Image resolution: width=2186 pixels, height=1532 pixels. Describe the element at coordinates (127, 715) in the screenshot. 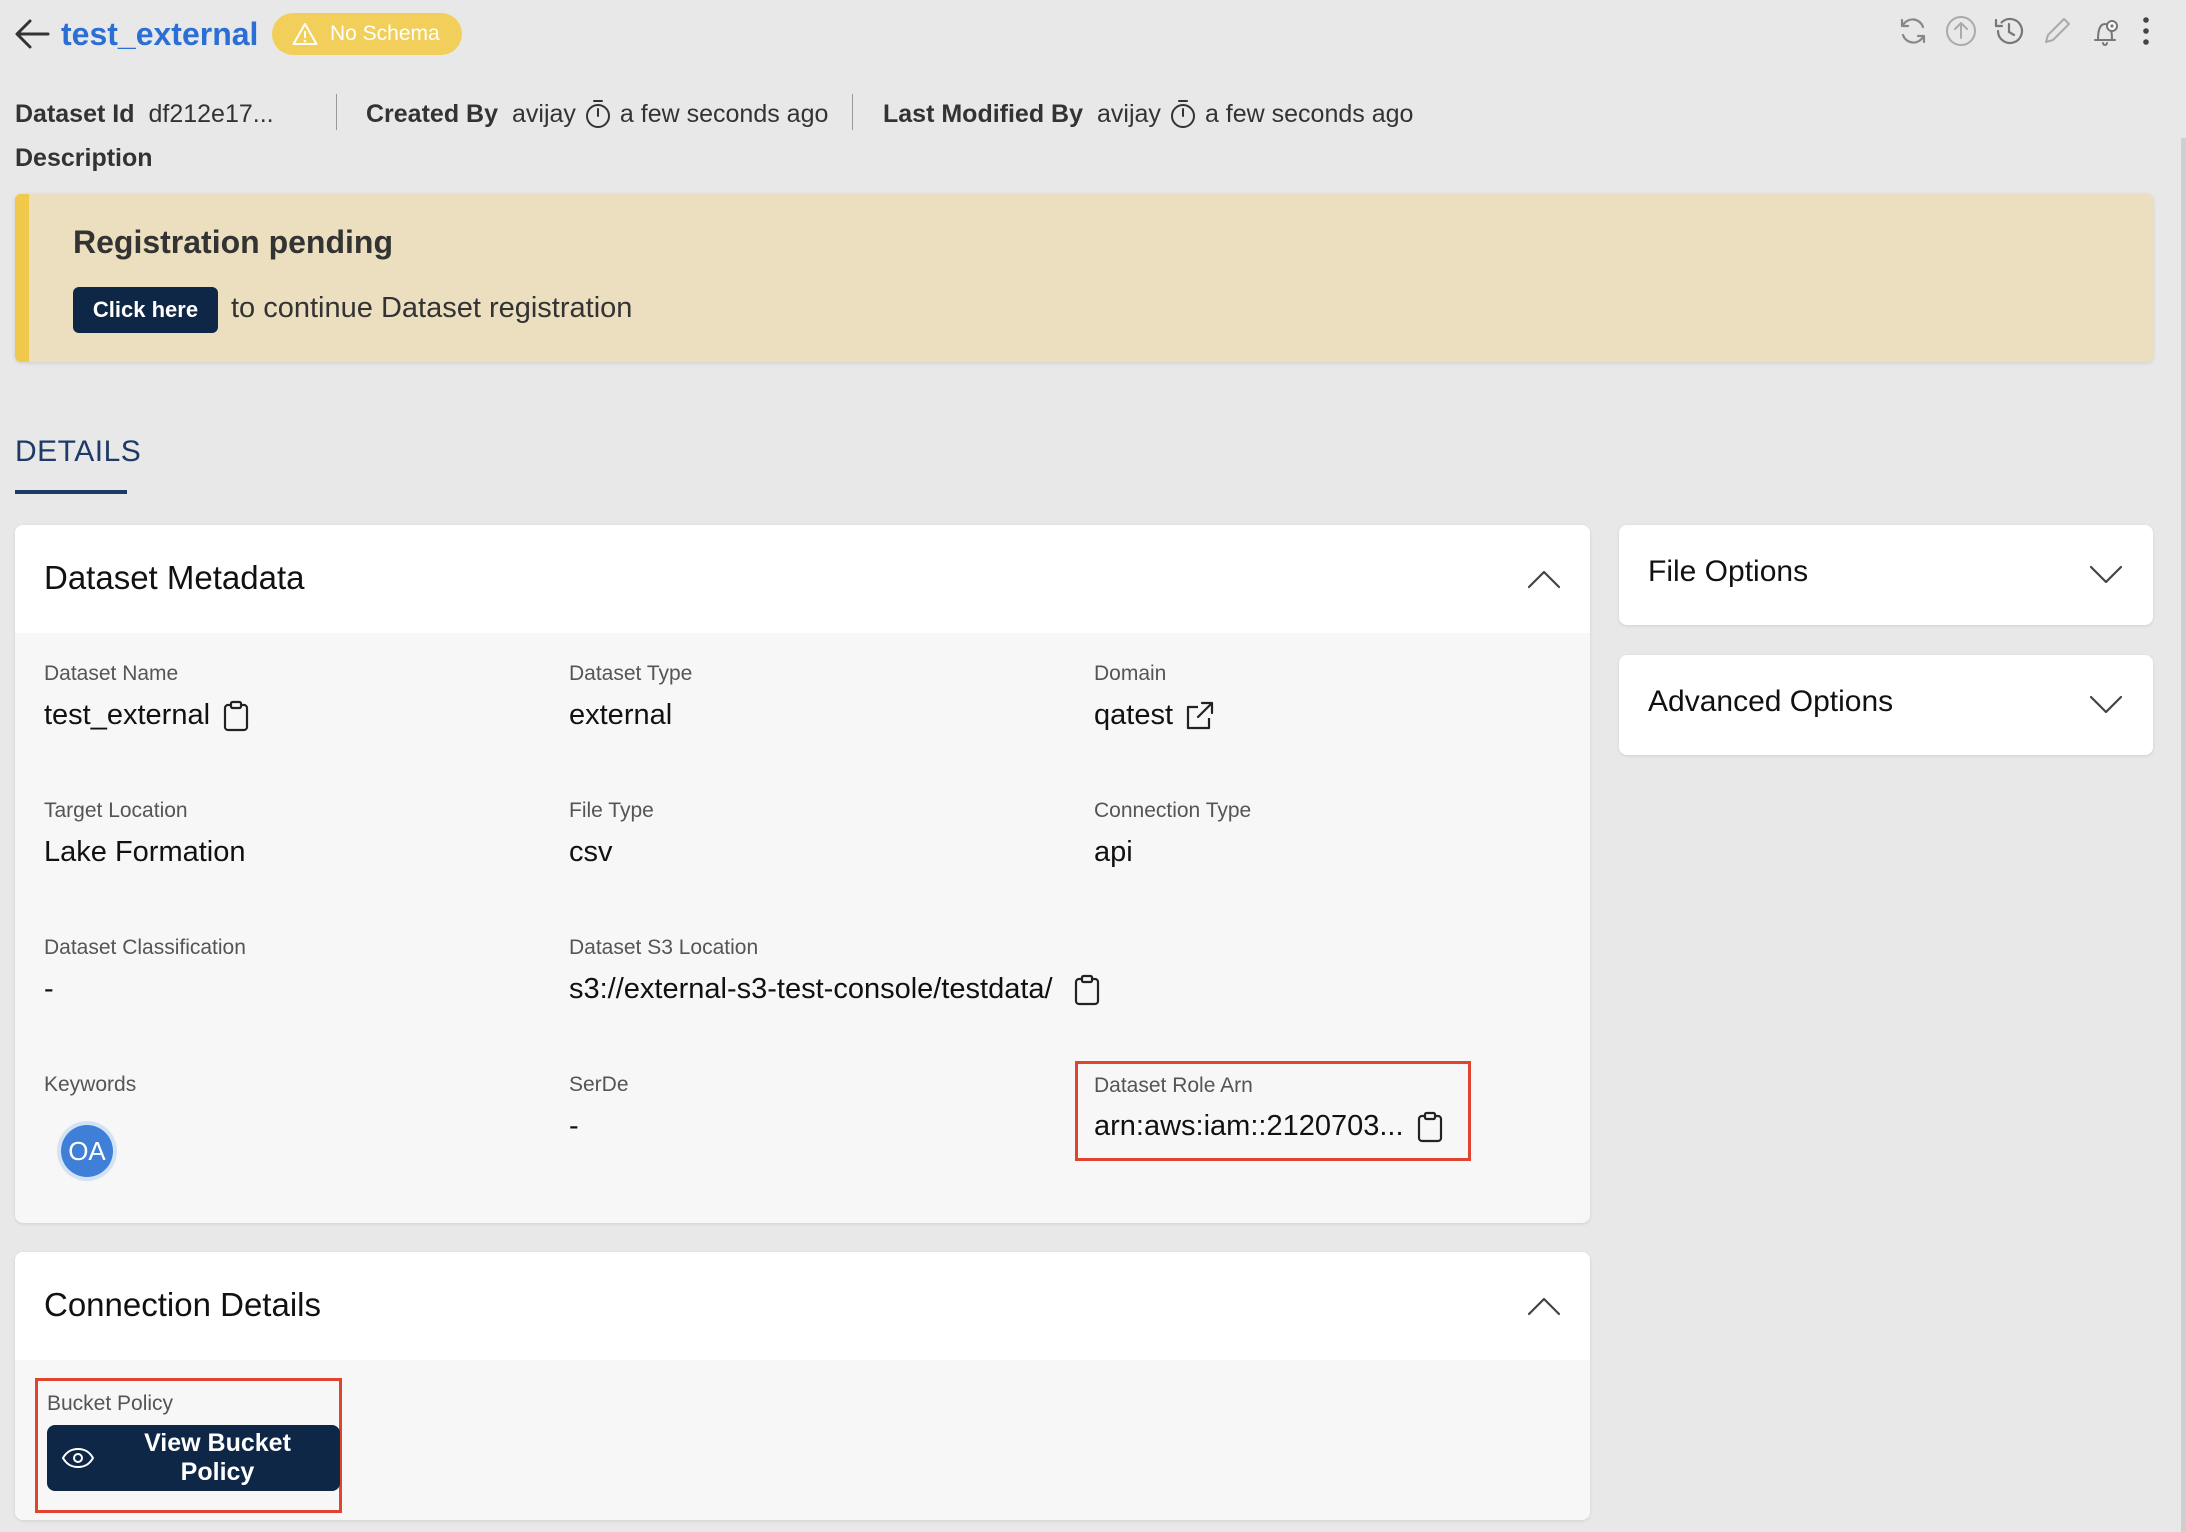

I see `dataset-name-value: test_external` at that location.